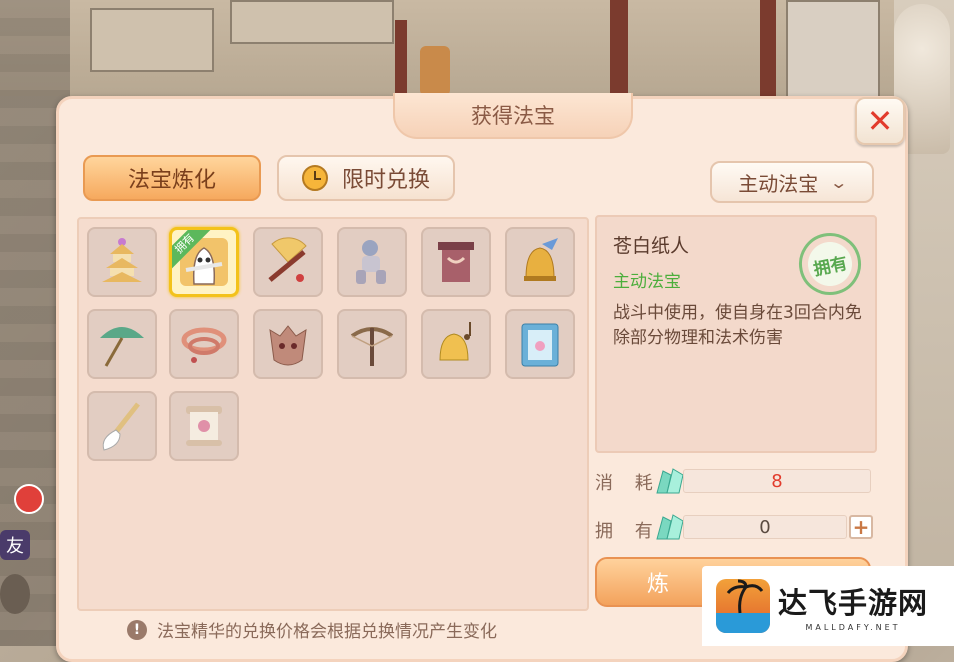 This screenshot has height=662, width=954. I want to click on drum-tower-icon, so click(456, 262).